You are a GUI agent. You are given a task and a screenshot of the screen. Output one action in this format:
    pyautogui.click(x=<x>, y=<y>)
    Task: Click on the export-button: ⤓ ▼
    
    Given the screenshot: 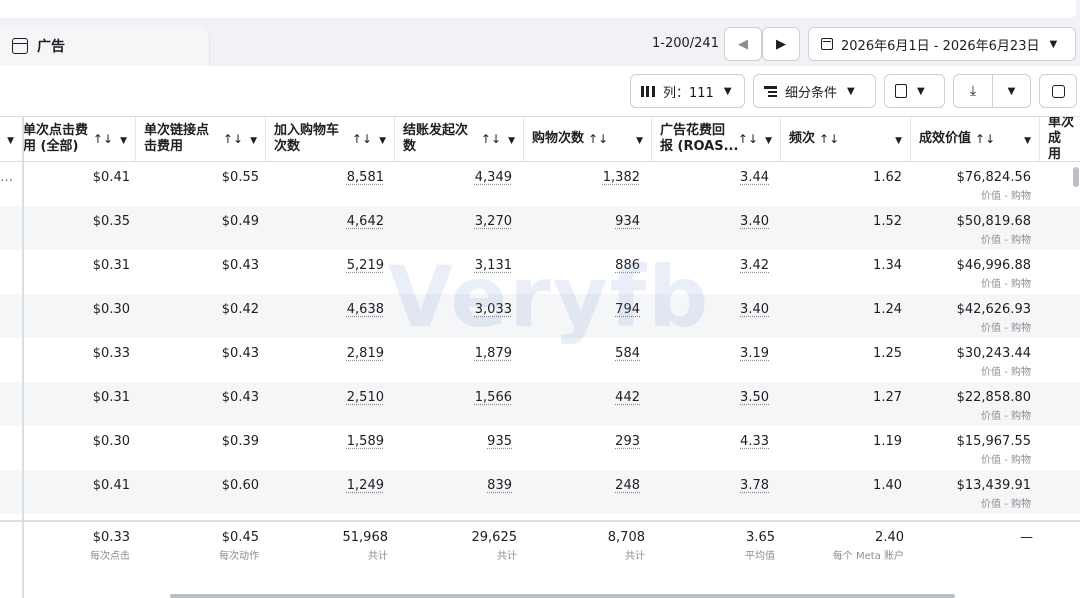 What is the action you would take?
    pyautogui.click(x=992, y=91)
    